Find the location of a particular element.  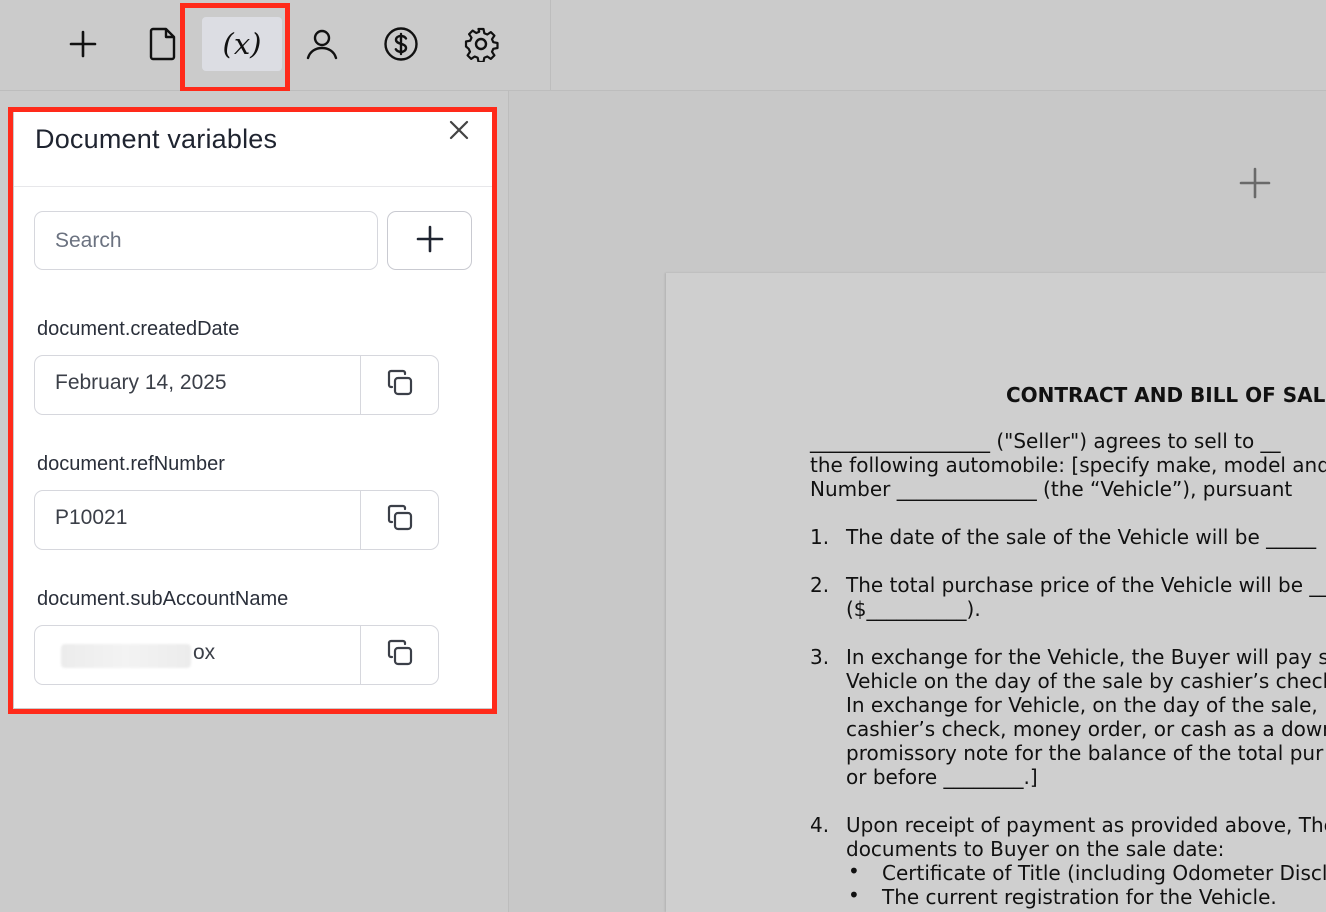

add-page-button is located at coordinates (1255, 185).